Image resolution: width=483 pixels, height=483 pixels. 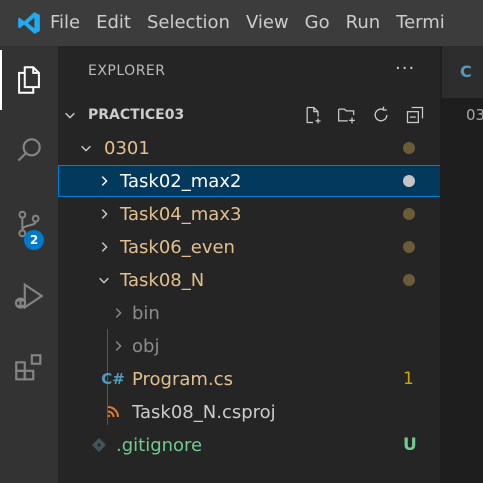 I want to click on folder-label: obj, so click(x=146, y=346).